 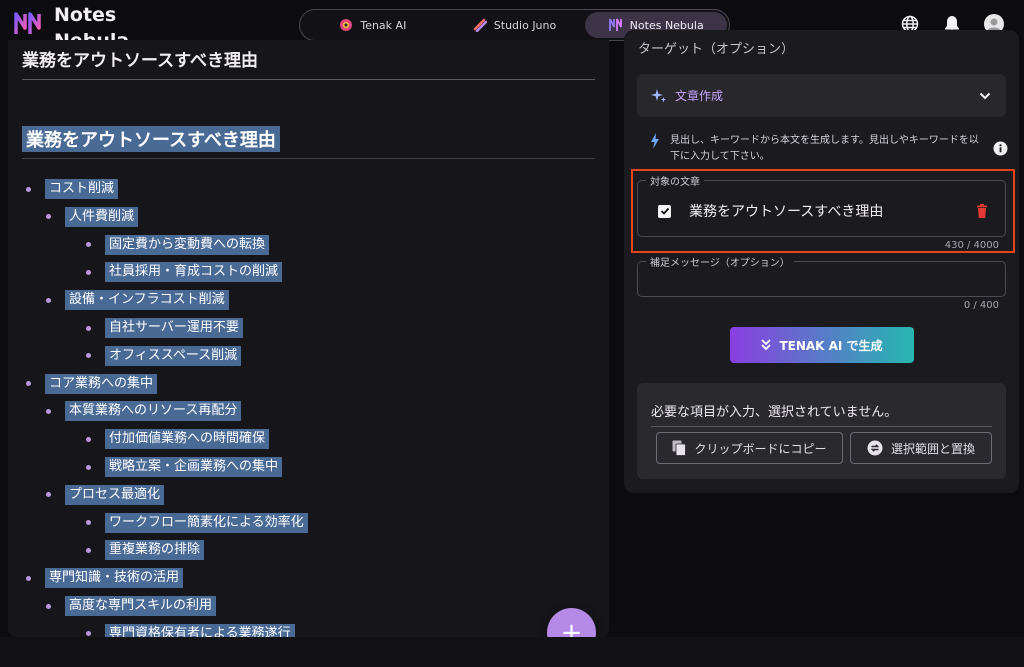 I want to click on list-item-text: 戦略立案・企画業務への集中, so click(x=194, y=467).